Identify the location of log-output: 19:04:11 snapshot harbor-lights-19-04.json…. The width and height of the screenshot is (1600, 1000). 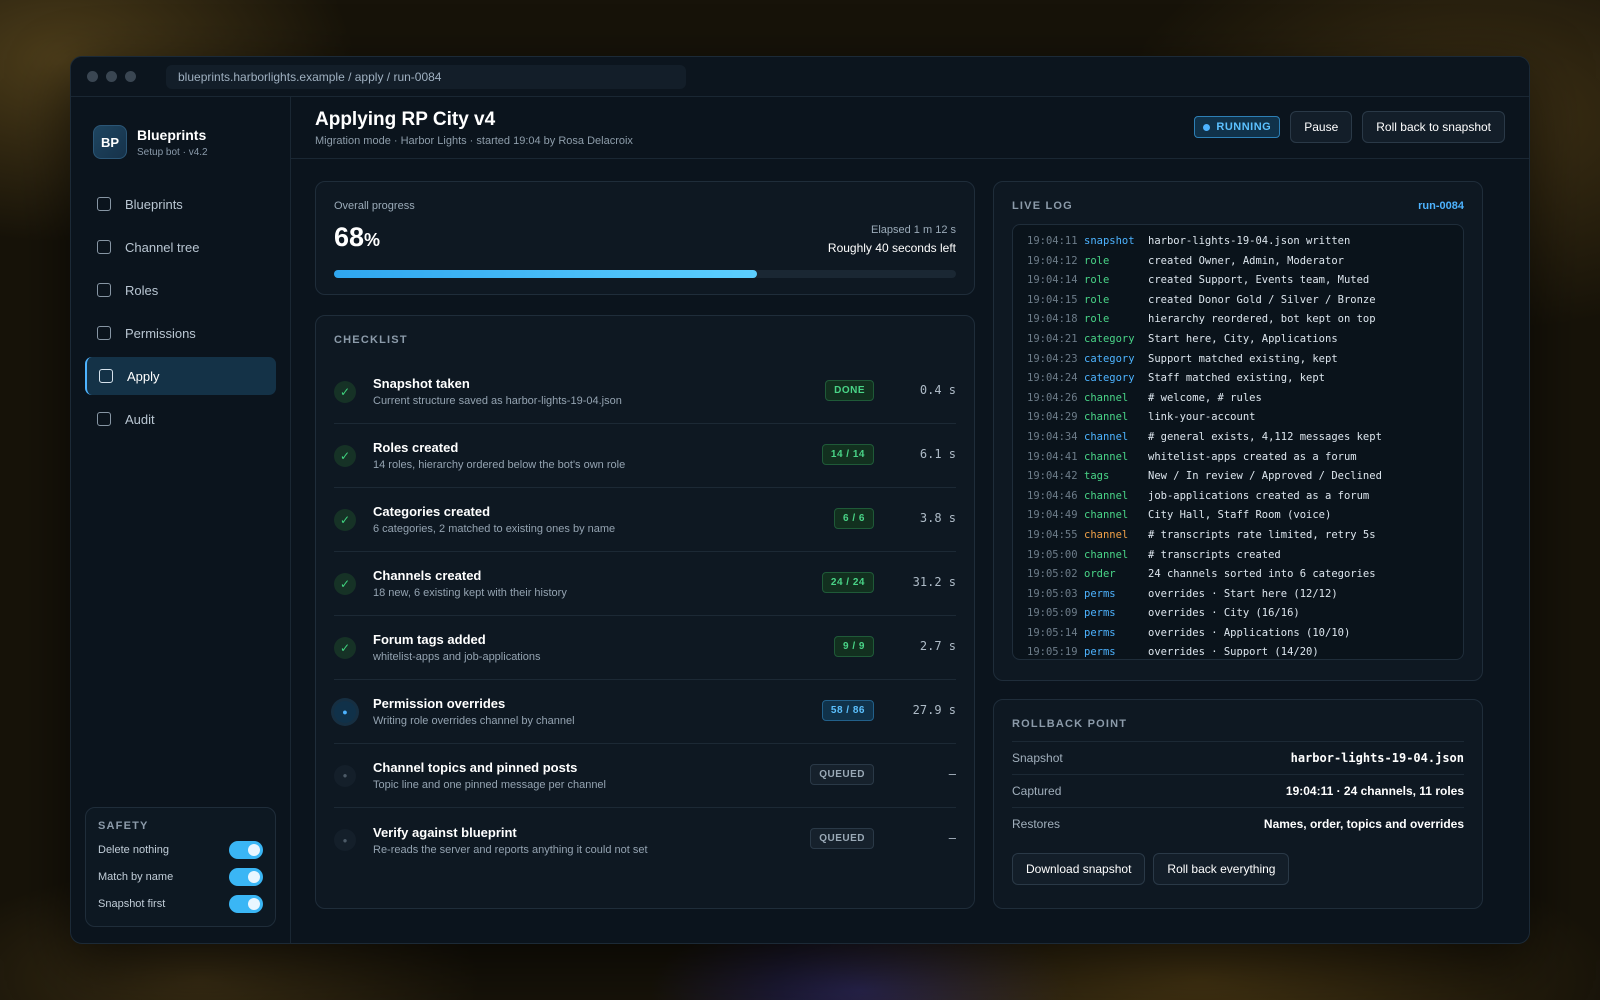
(1238, 442).